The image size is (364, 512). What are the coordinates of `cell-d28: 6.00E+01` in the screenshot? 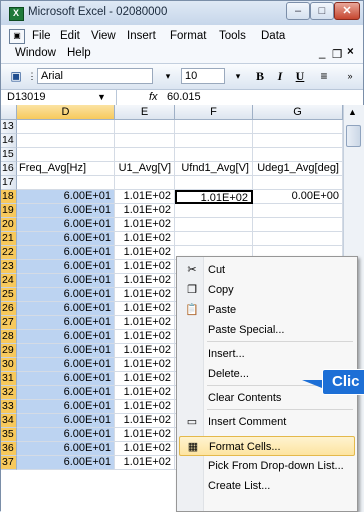 It's located at (66, 337).